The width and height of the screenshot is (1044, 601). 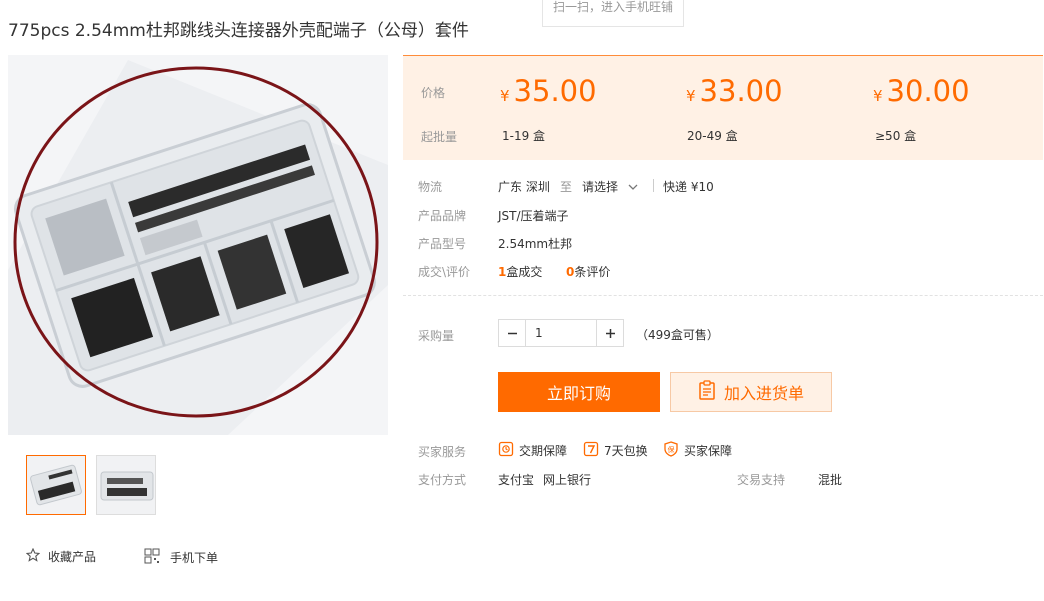 What do you see at coordinates (677, 335) in the screenshot?
I see `stock-available: （499盒可售）` at bounding box center [677, 335].